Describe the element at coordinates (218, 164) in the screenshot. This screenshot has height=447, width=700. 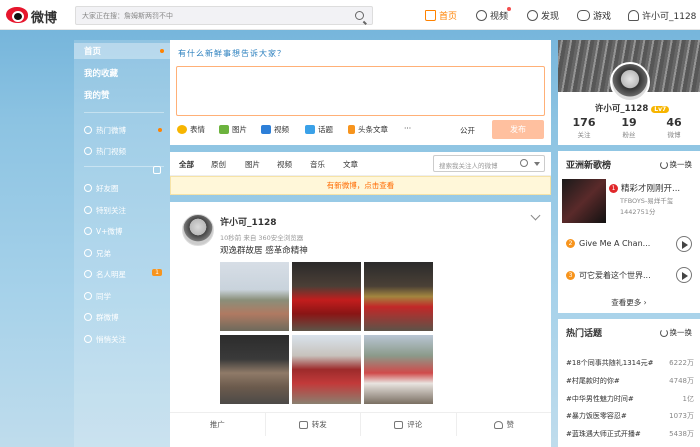
I see `tab-original: 原创` at that location.